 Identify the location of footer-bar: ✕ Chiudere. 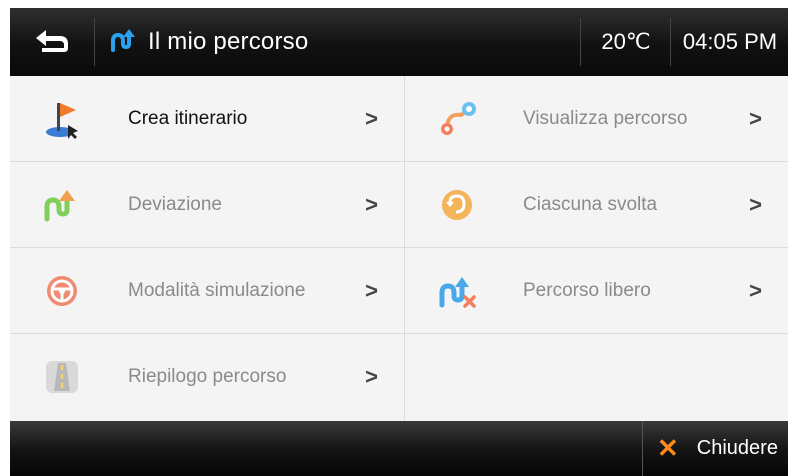
(399, 448).